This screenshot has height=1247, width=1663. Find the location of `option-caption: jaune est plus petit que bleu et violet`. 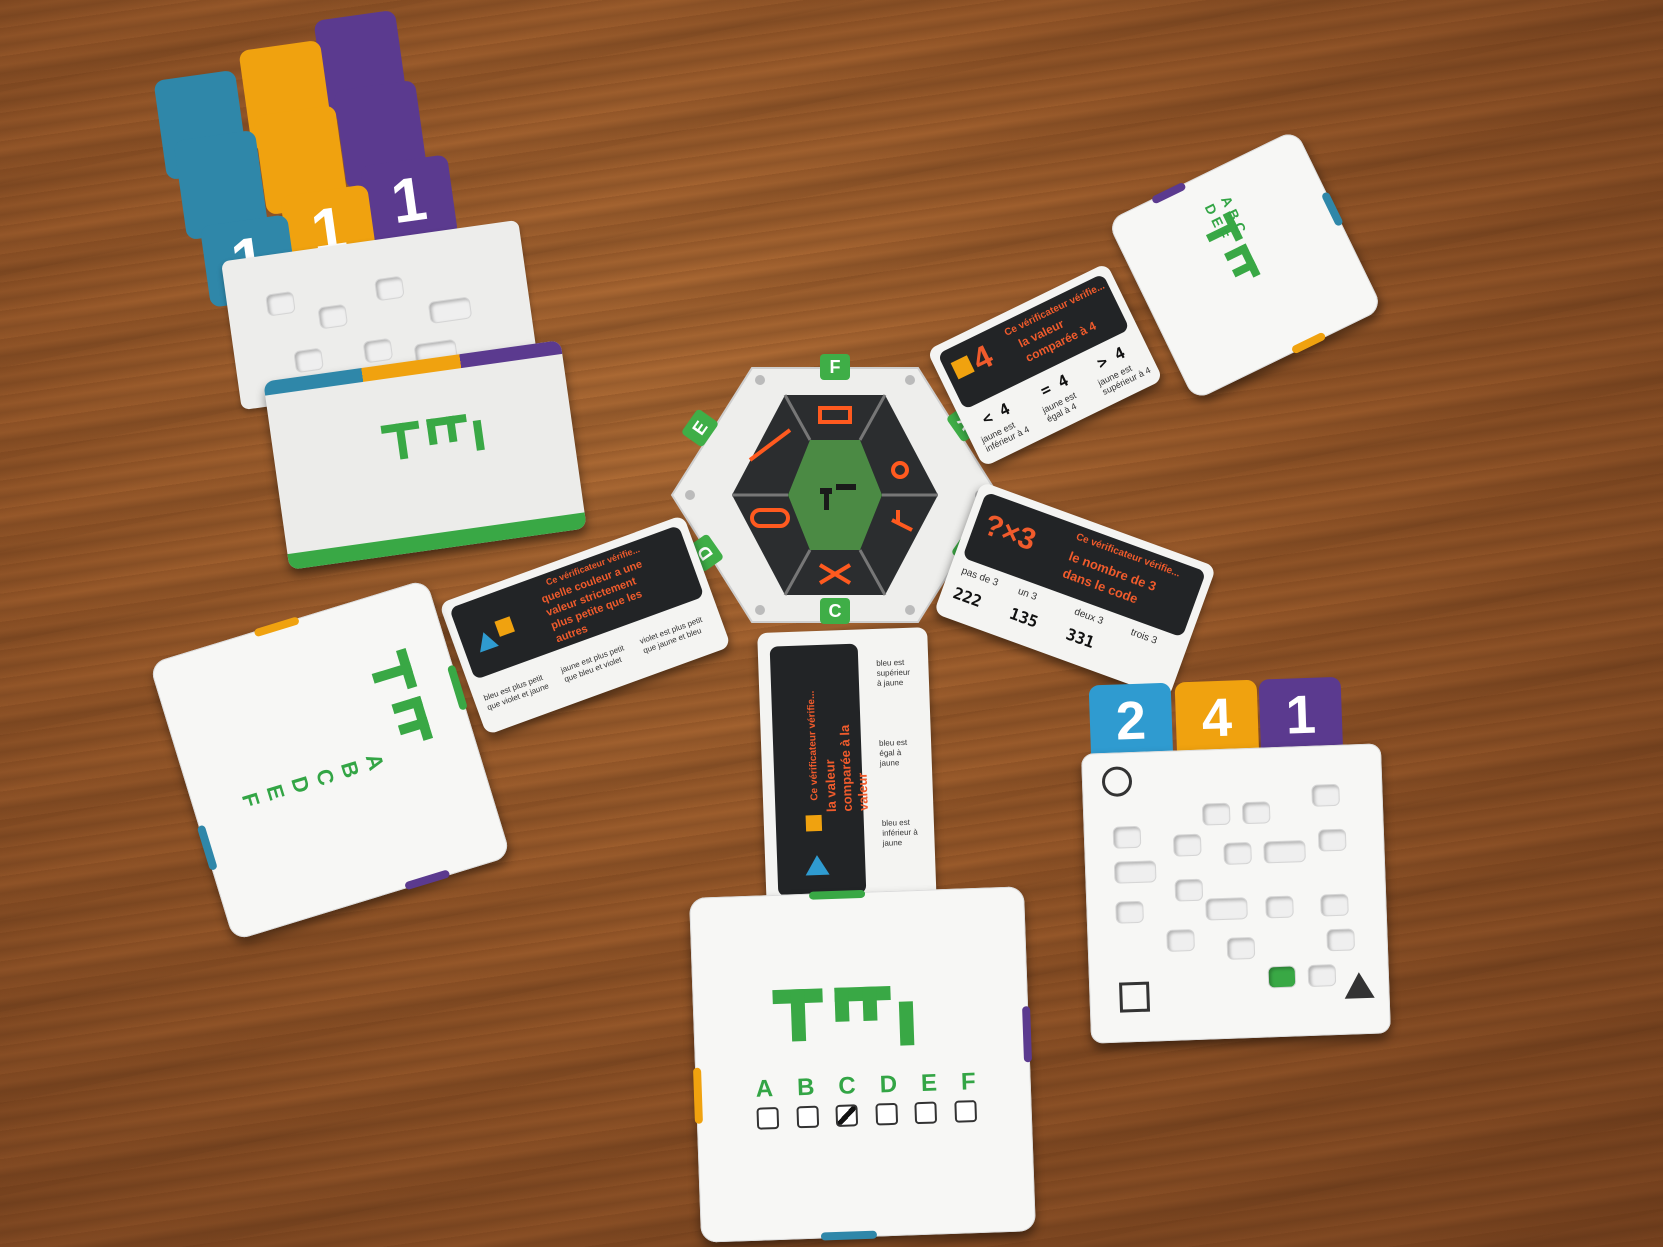

option-caption: jaune est plus petit que bleu et violet is located at coordinates (592, 664).